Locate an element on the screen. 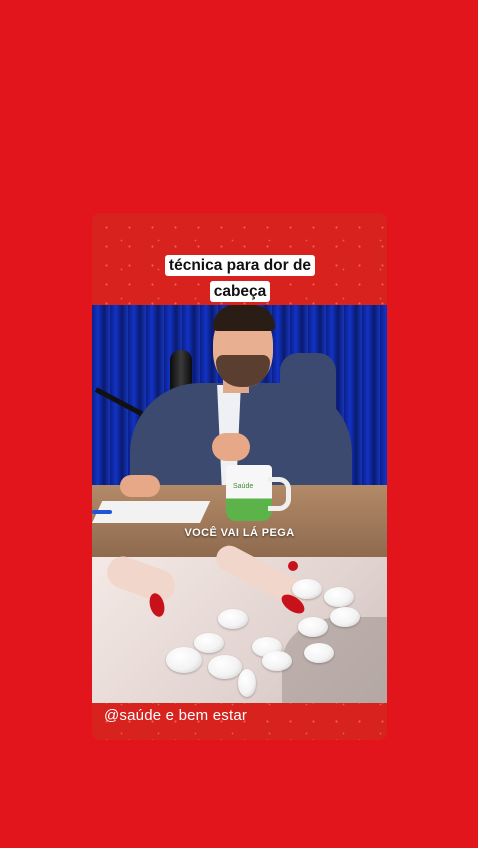 This screenshot has height=848, width=478. mug-logo: Saúde is located at coordinates (243, 486).